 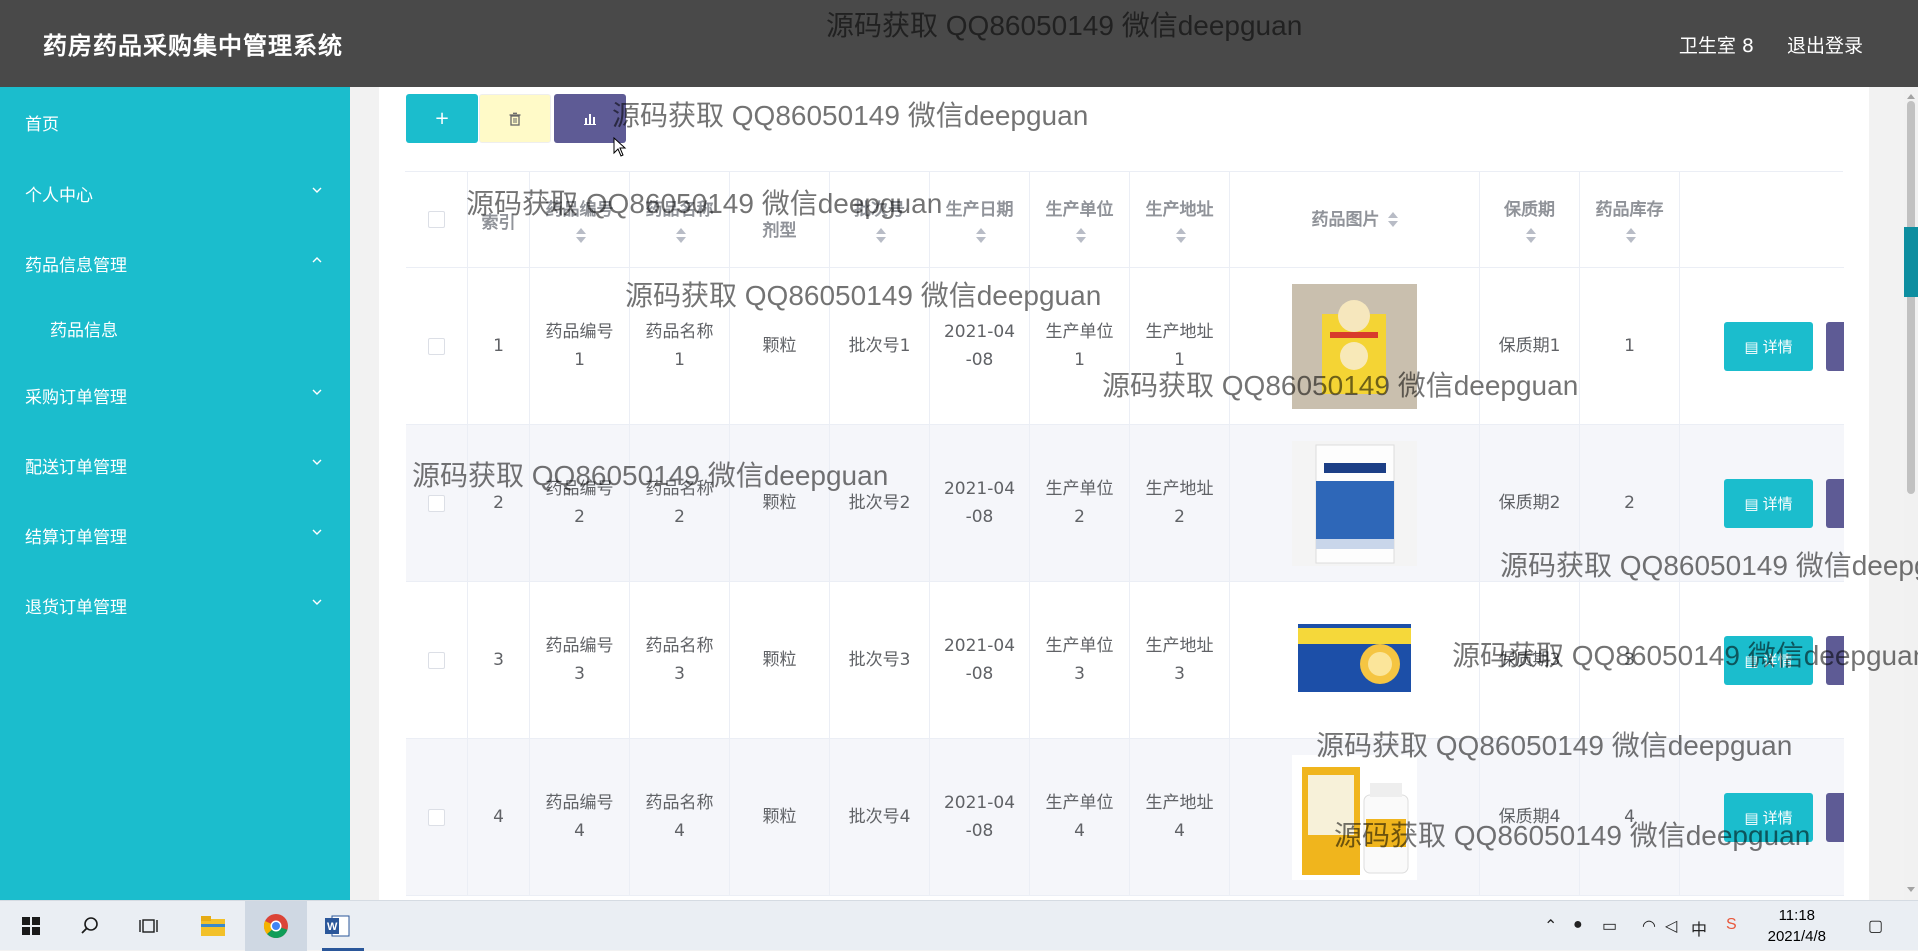 I want to click on sidebar-item-delivery-orders: 配送订单管理, so click(x=175, y=465).